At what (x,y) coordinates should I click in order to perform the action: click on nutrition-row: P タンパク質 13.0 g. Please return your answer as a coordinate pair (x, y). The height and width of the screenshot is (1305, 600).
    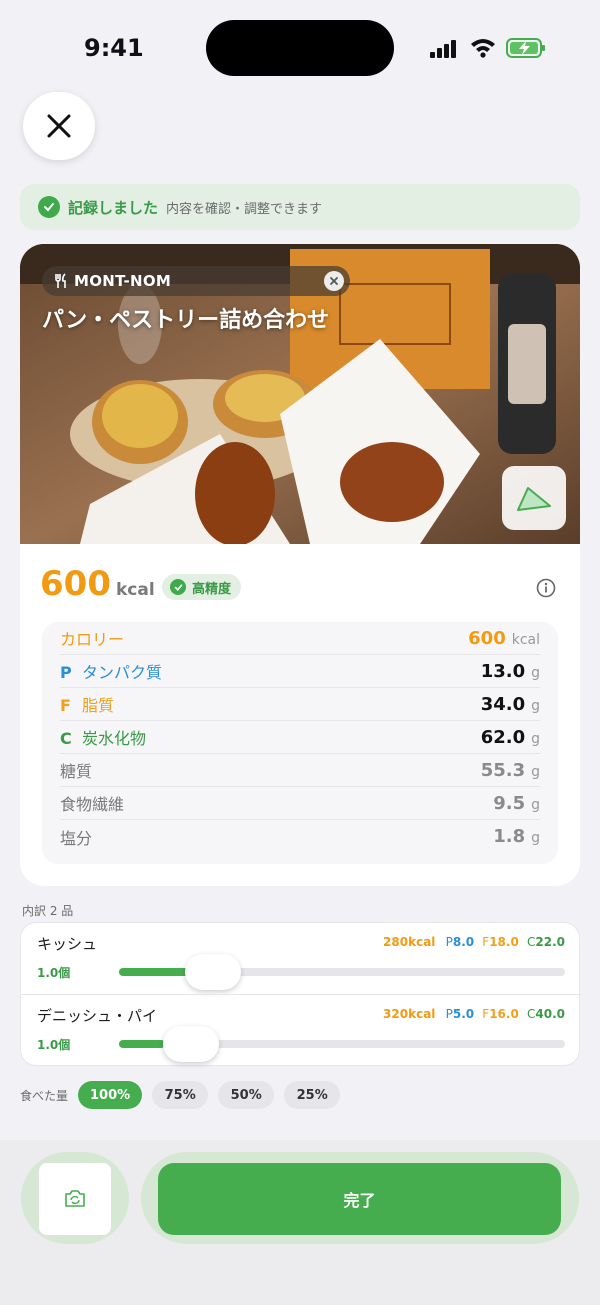
    Looking at the image, I should click on (300, 671).